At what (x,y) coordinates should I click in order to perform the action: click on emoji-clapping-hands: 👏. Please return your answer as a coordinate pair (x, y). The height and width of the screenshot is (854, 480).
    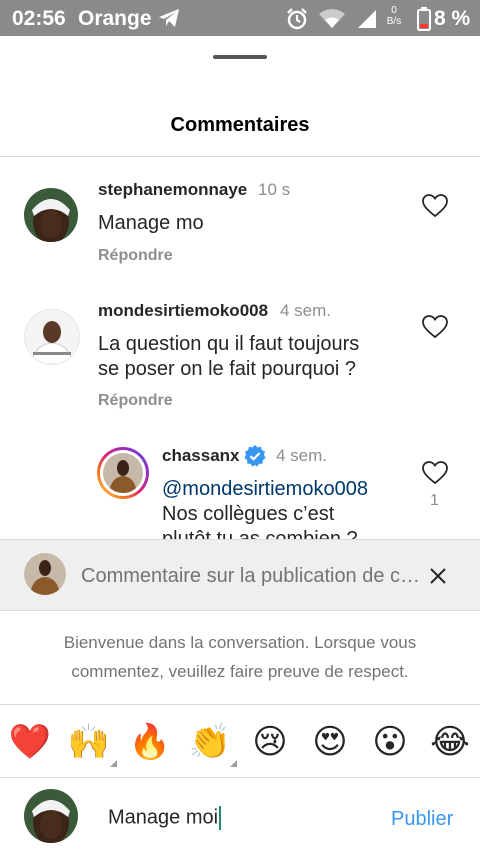
    Looking at the image, I should click on (210, 742).